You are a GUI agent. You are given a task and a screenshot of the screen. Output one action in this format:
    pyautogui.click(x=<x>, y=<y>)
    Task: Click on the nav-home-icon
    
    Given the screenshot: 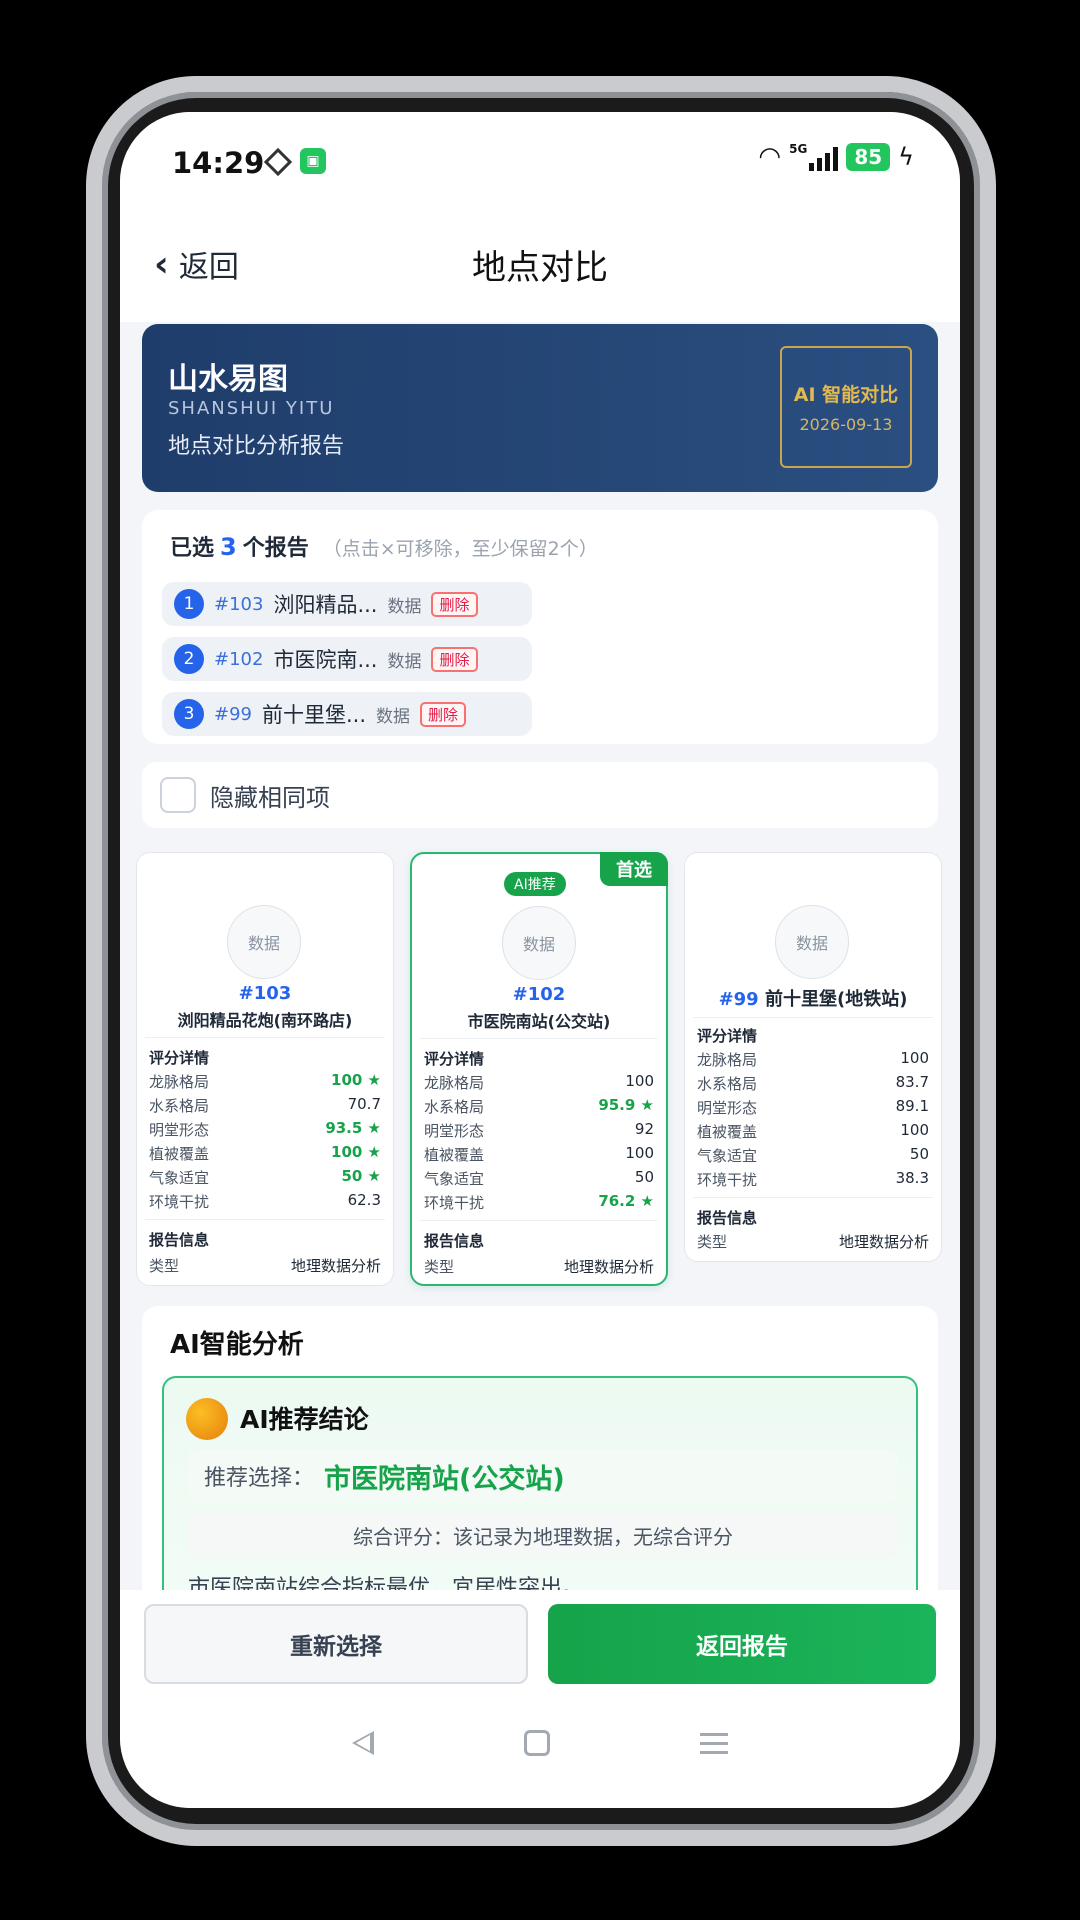 What is the action you would take?
    pyautogui.click(x=537, y=1743)
    